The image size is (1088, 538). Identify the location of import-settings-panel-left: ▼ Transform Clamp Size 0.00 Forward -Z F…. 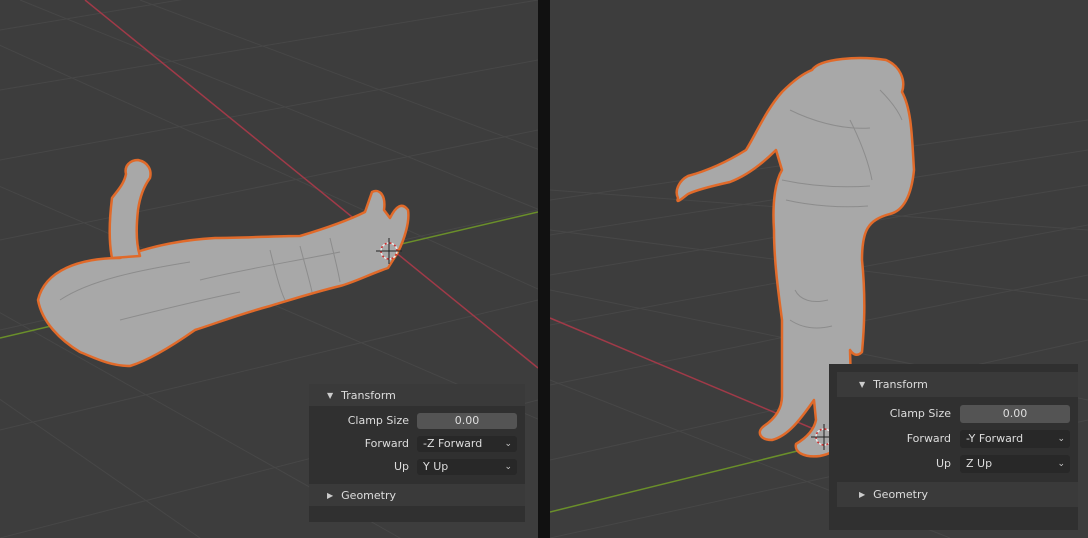
(417, 453).